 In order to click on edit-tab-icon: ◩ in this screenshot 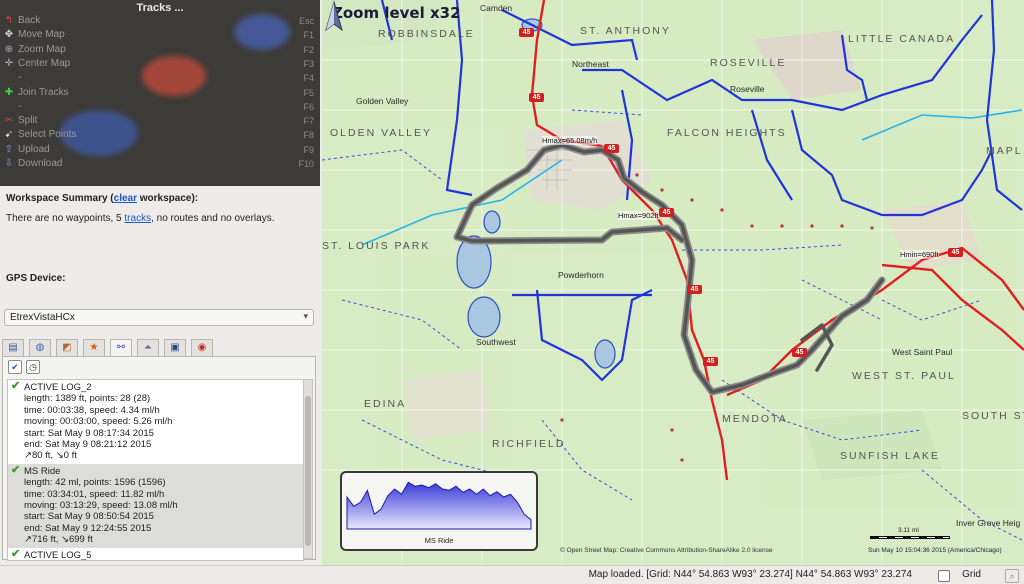, I will do `click(67, 347)`.